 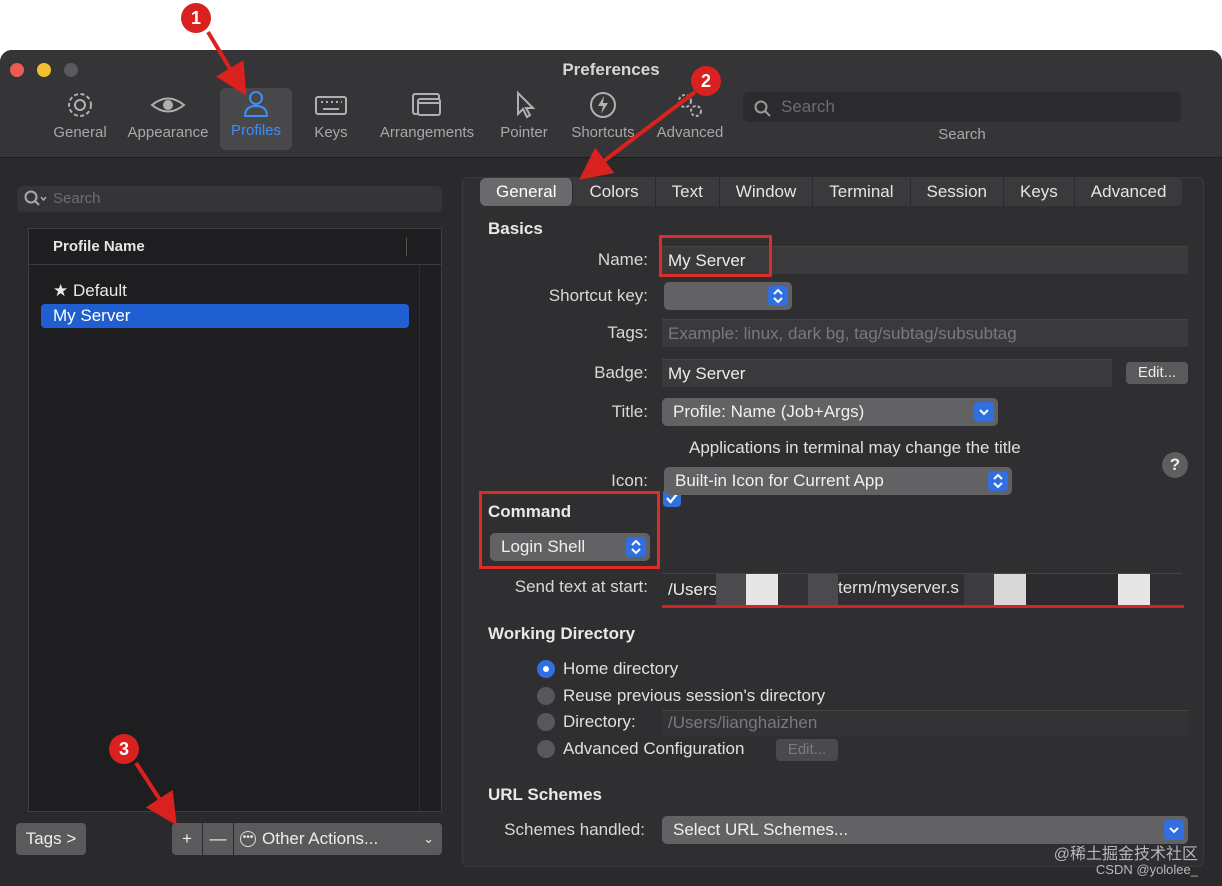 I want to click on annotation-badge-3: 3, so click(x=124, y=749).